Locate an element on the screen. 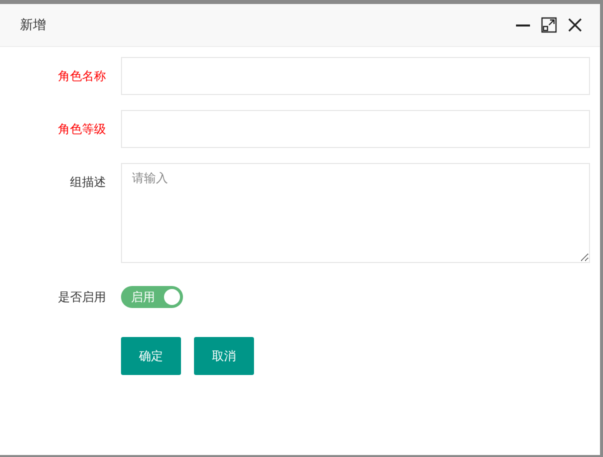 Image resolution: width=603 pixels, height=457 pixels. field-label: 角色等级 is located at coordinates (82, 129).